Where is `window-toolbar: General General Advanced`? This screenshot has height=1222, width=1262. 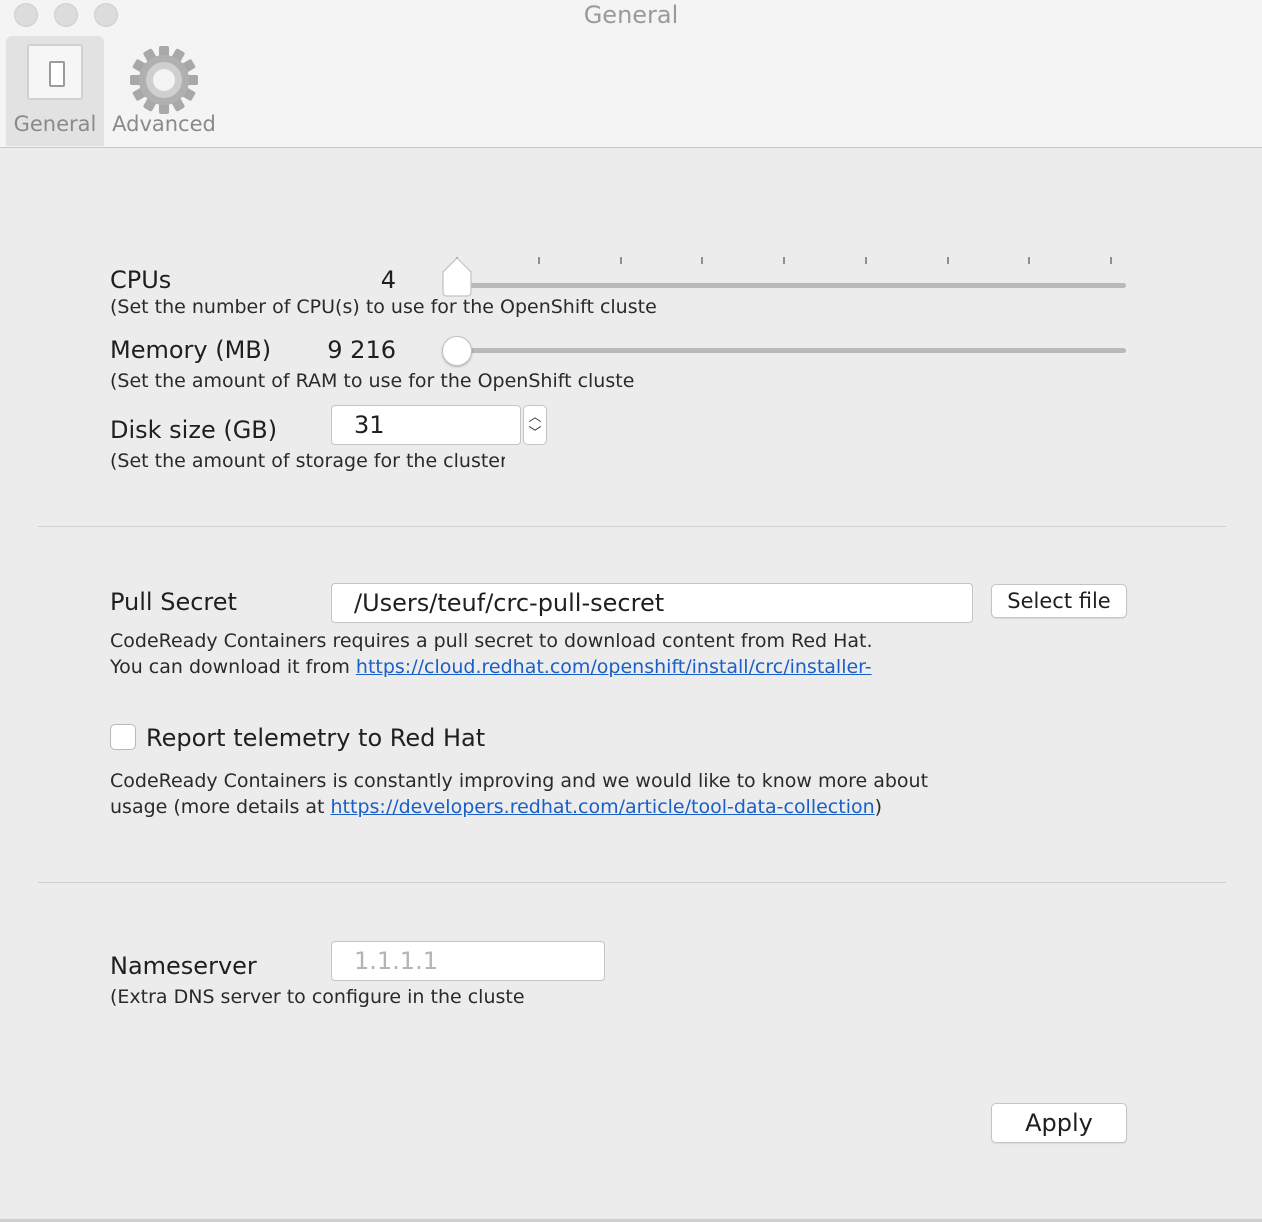
window-toolbar: General General Advanced is located at coordinates (631, 74).